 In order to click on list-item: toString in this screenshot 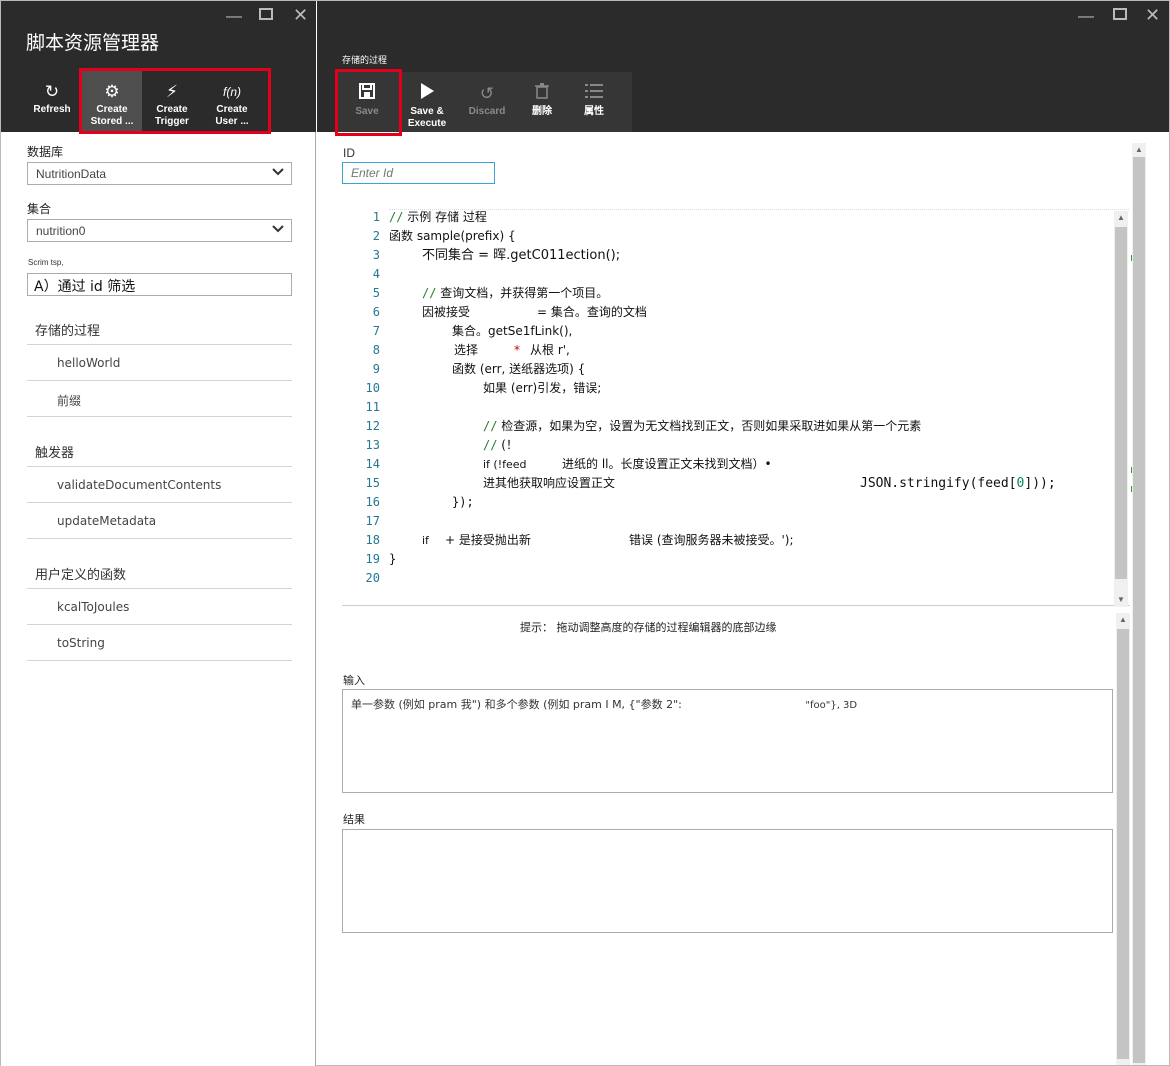, I will do `click(159, 643)`.